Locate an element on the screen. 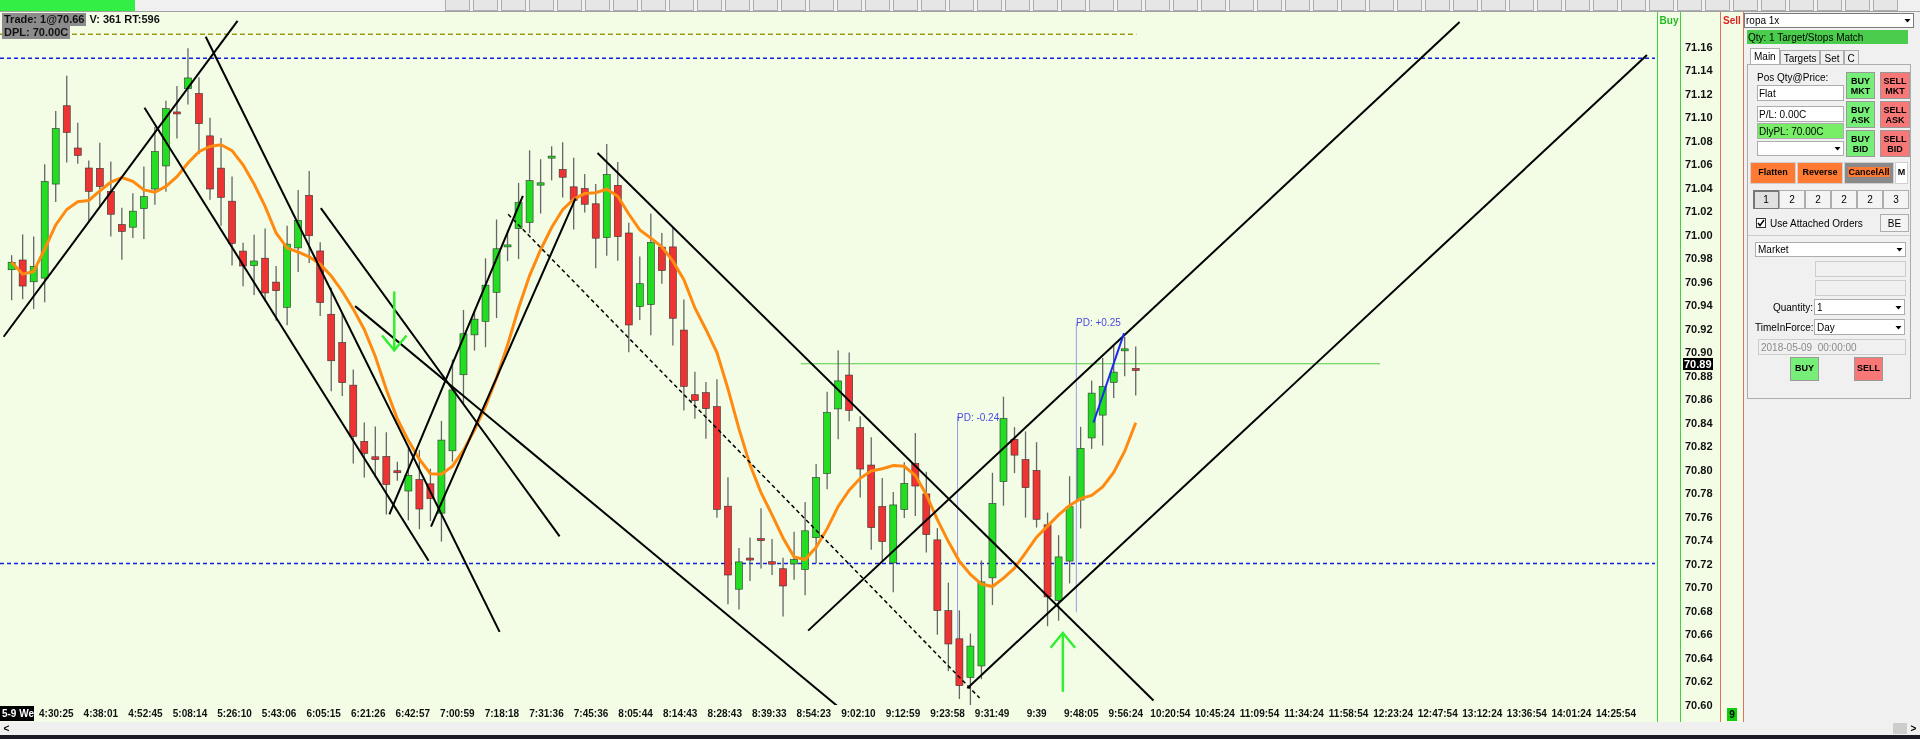 The image size is (1920, 739). submit-order-button: SELL is located at coordinates (1868, 369).